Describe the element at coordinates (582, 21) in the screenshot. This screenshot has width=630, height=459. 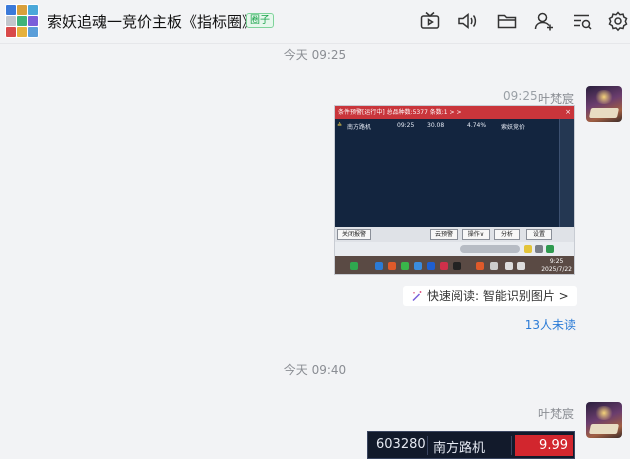
I see `search-list-icon` at that location.